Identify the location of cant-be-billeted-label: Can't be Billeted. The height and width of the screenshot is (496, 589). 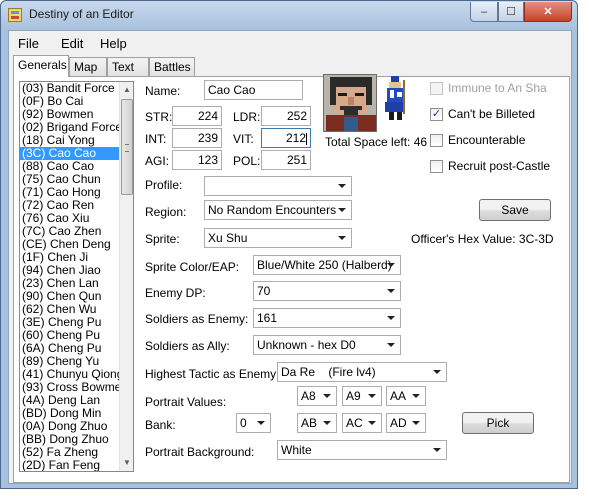
(492, 114).